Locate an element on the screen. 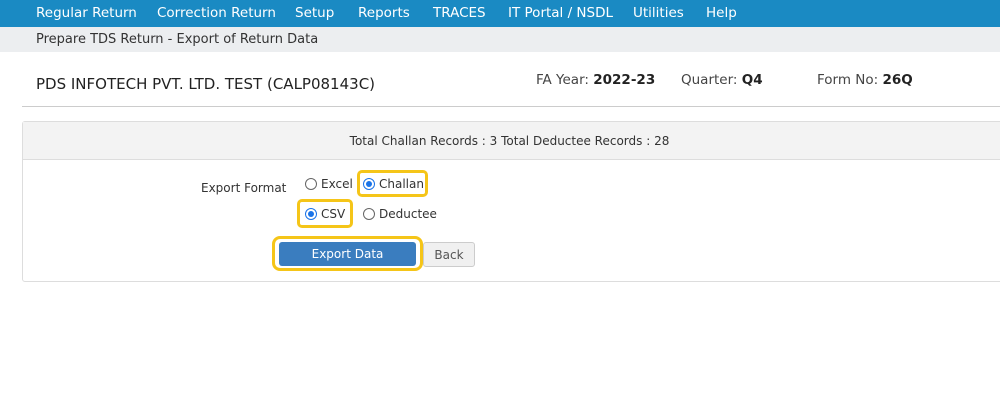 This screenshot has width=1000, height=404. form-no: Form No: 26Q is located at coordinates (865, 80).